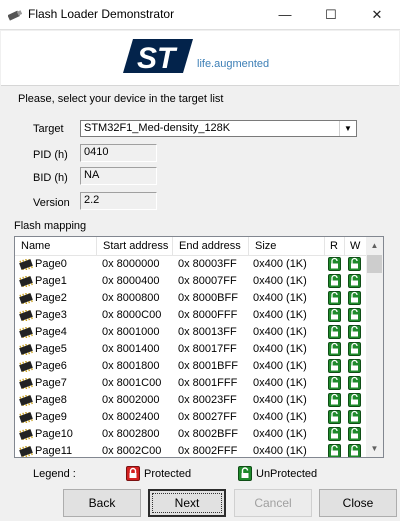 The width and height of the screenshot is (400, 521). What do you see at coordinates (287, 246) in the screenshot?
I see `column-header-size: Size` at bounding box center [287, 246].